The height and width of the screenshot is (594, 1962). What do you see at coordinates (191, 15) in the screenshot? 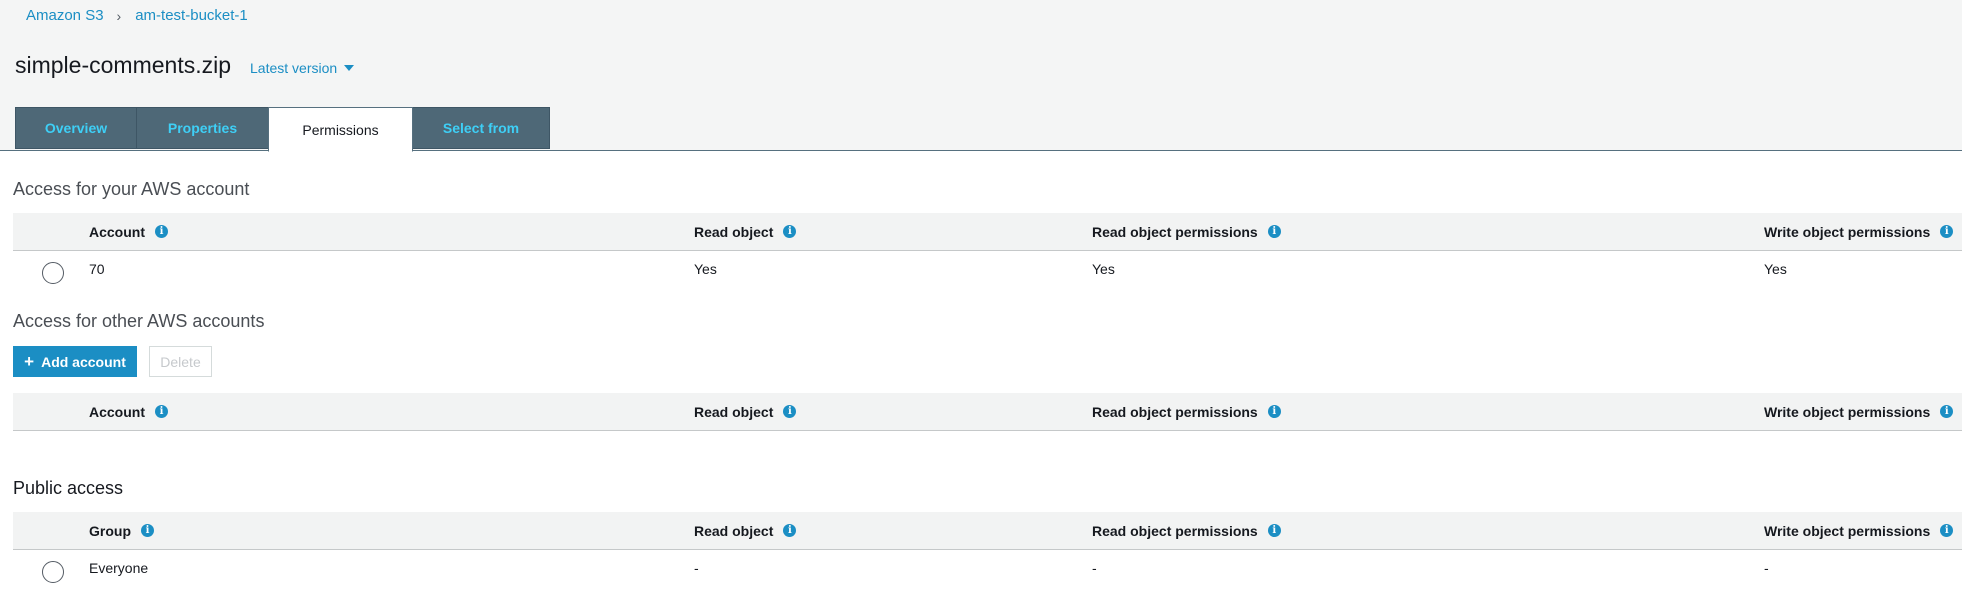
I see `breadcrumb-bucket: am-test-bucket-1` at bounding box center [191, 15].